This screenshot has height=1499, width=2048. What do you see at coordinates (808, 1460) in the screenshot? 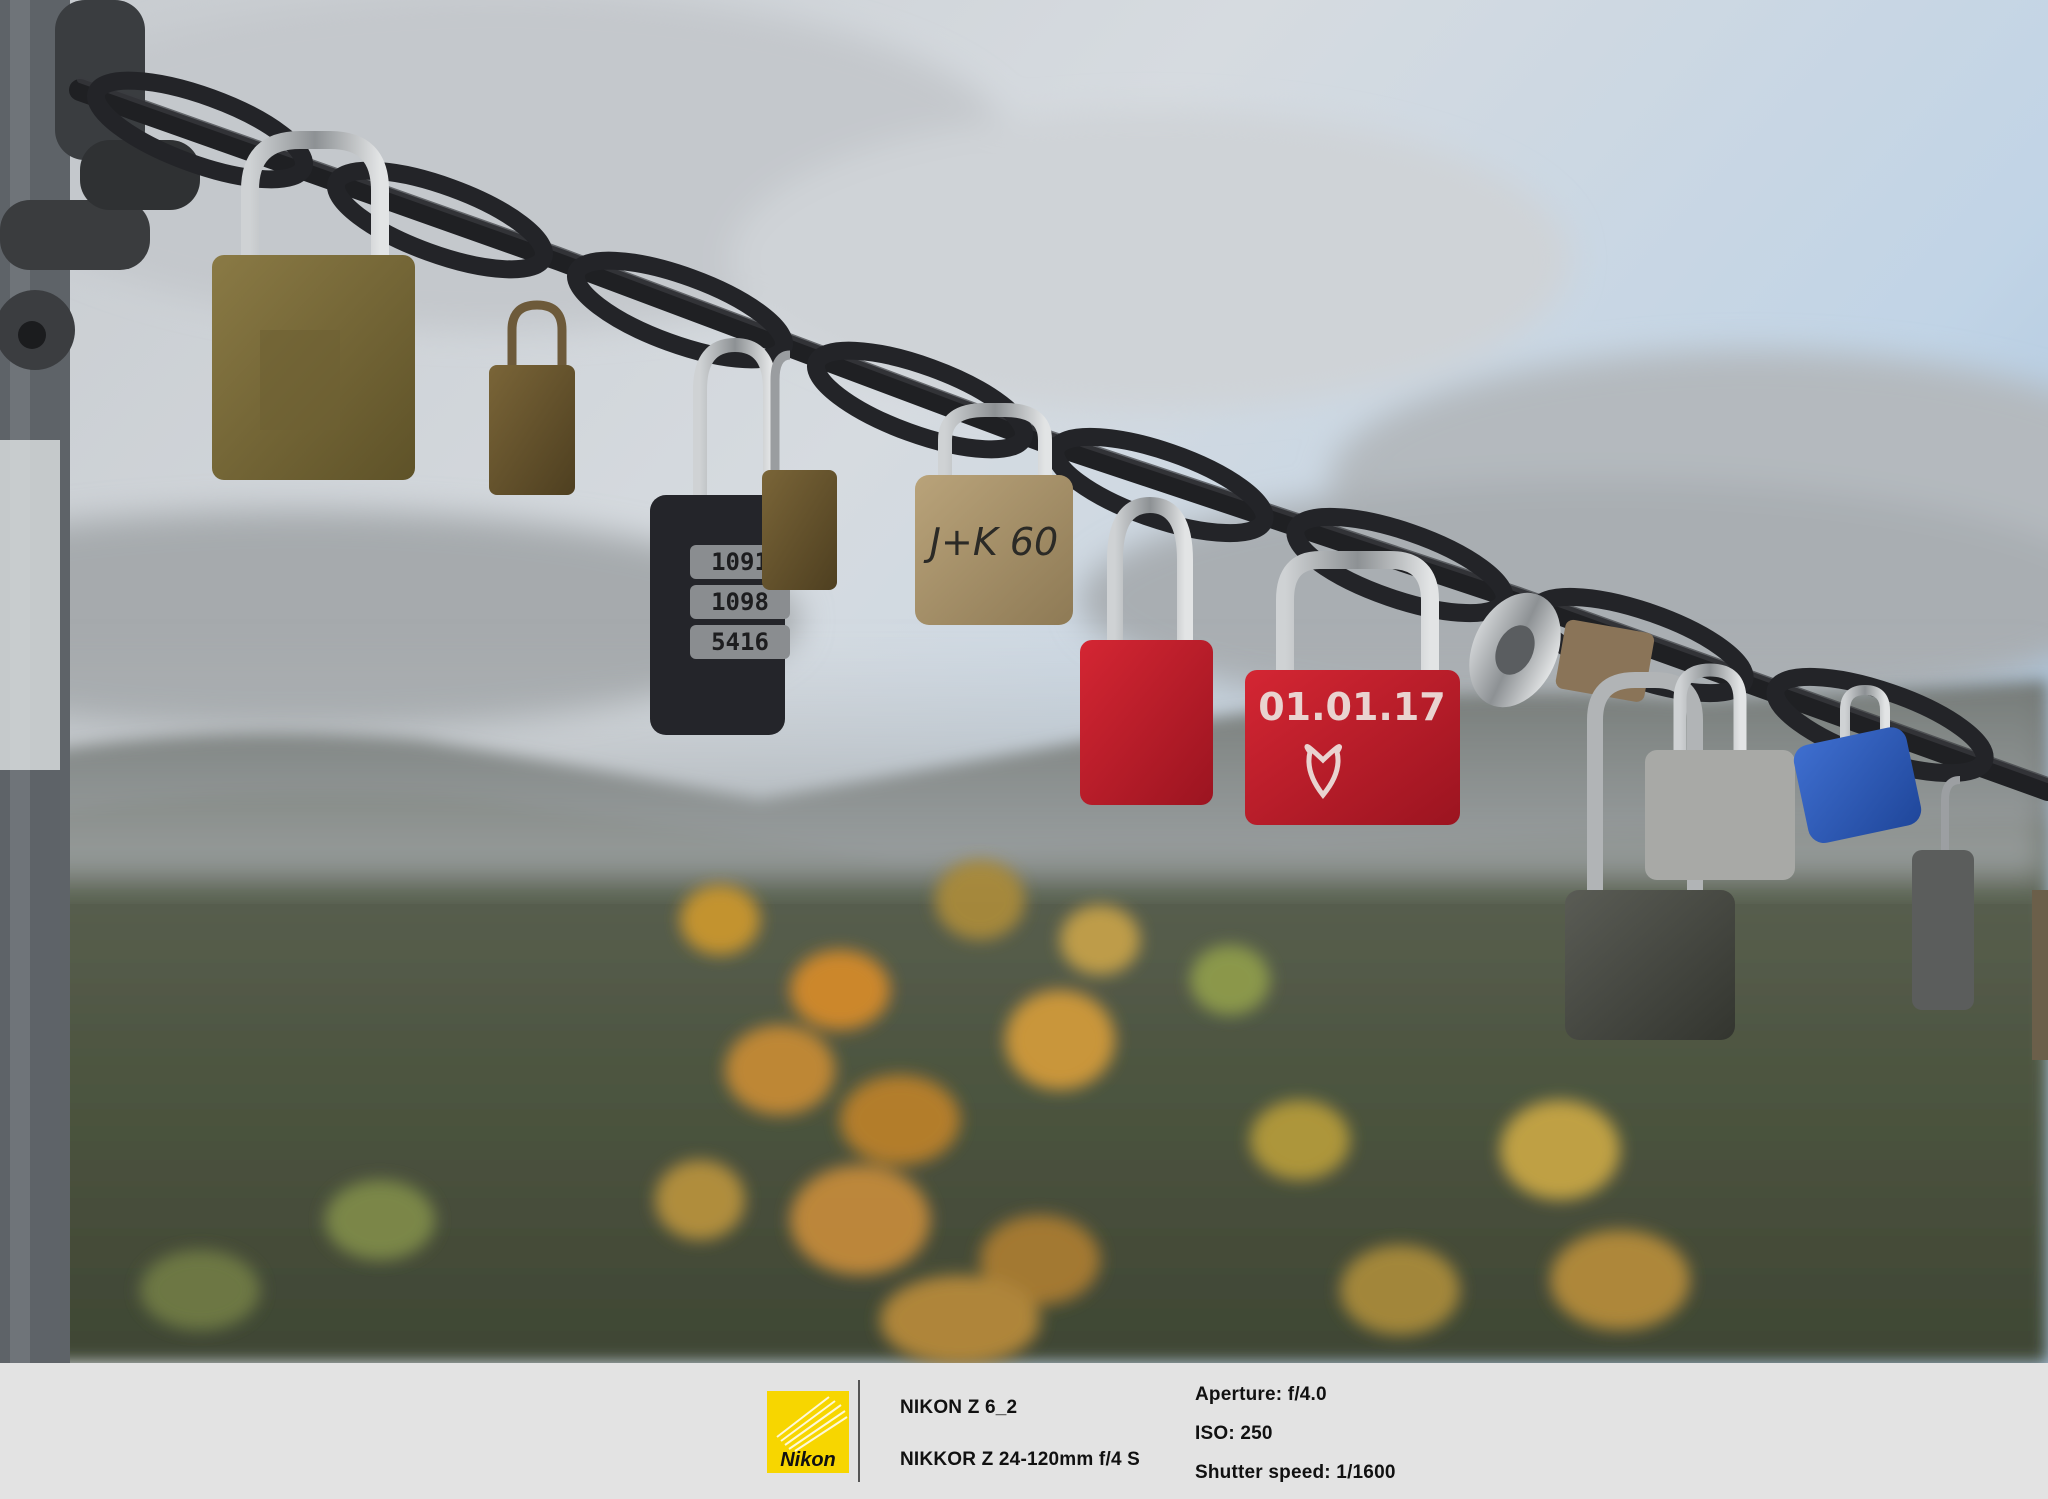
I see `nikon-logo-wordmark: Nikon` at bounding box center [808, 1460].